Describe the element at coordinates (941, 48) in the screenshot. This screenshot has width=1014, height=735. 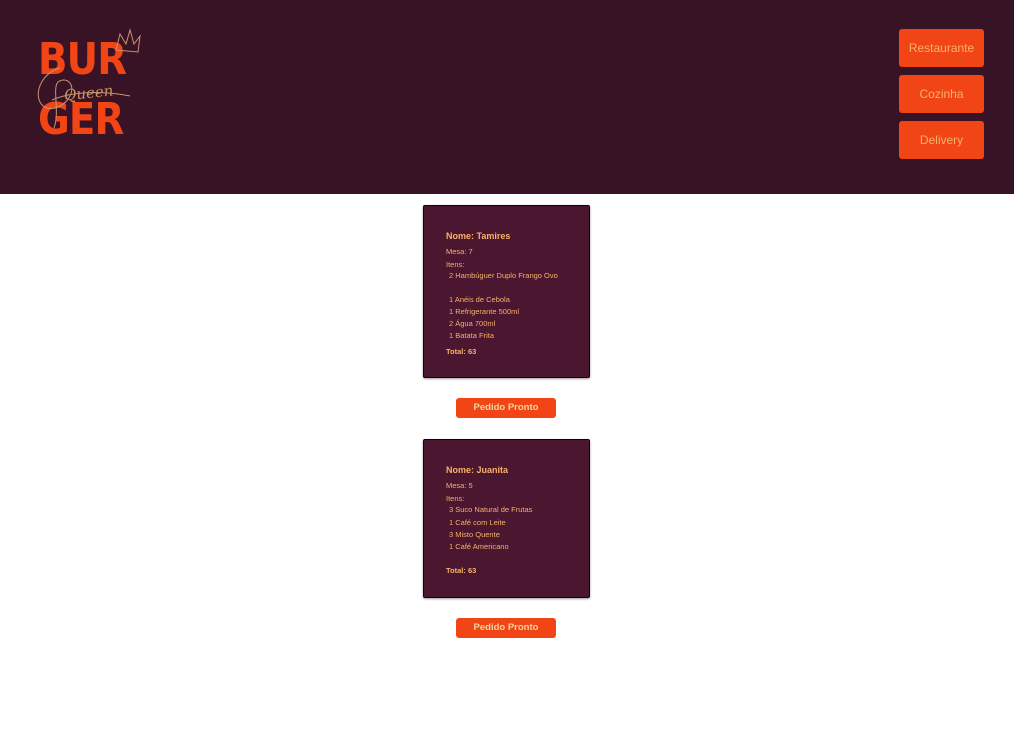
I see `nav-button-restaurante: Restaurante` at that location.